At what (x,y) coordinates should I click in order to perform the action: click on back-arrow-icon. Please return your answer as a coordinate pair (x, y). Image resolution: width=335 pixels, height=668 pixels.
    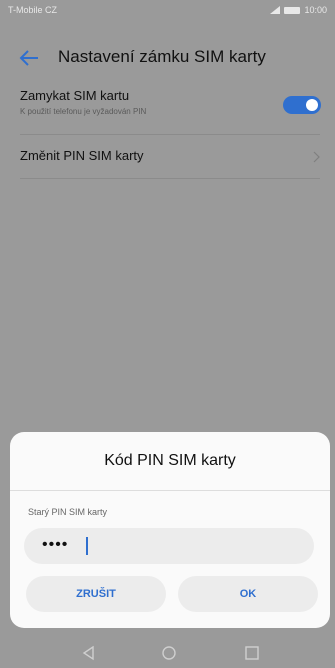
    Looking at the image, I should click on (29, 58).